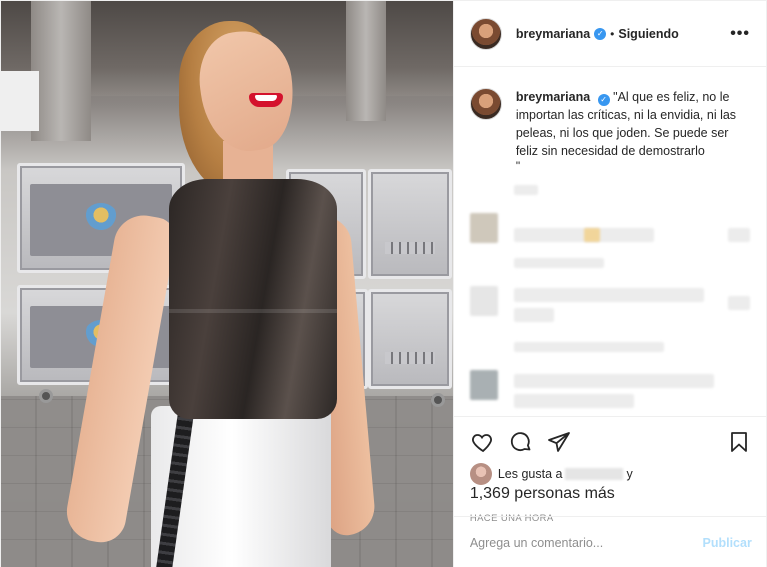 The height and width of the screenshot is (567, 767). I want to click on header-username: breymariana, so click(553, 34).